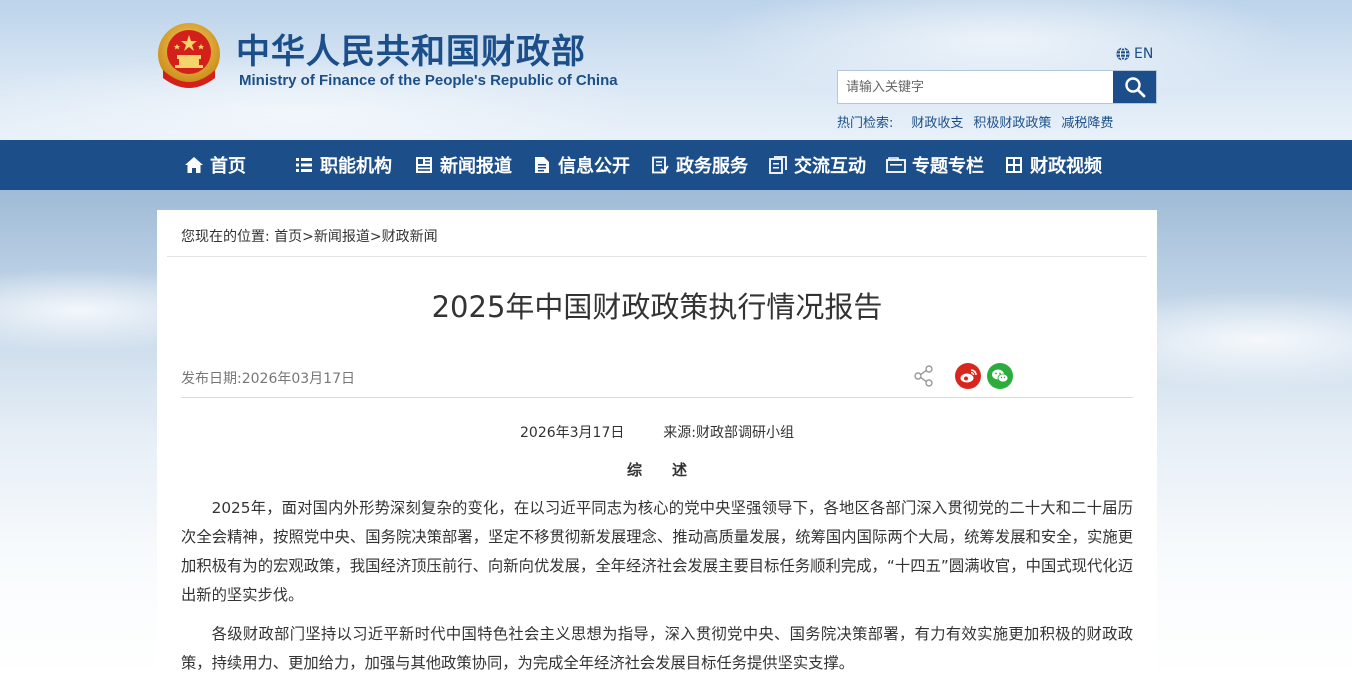 This screenshot has height=681, width=1352. I want to click on breadcrumb-link-news: 新闻报道, so click(342, 237).